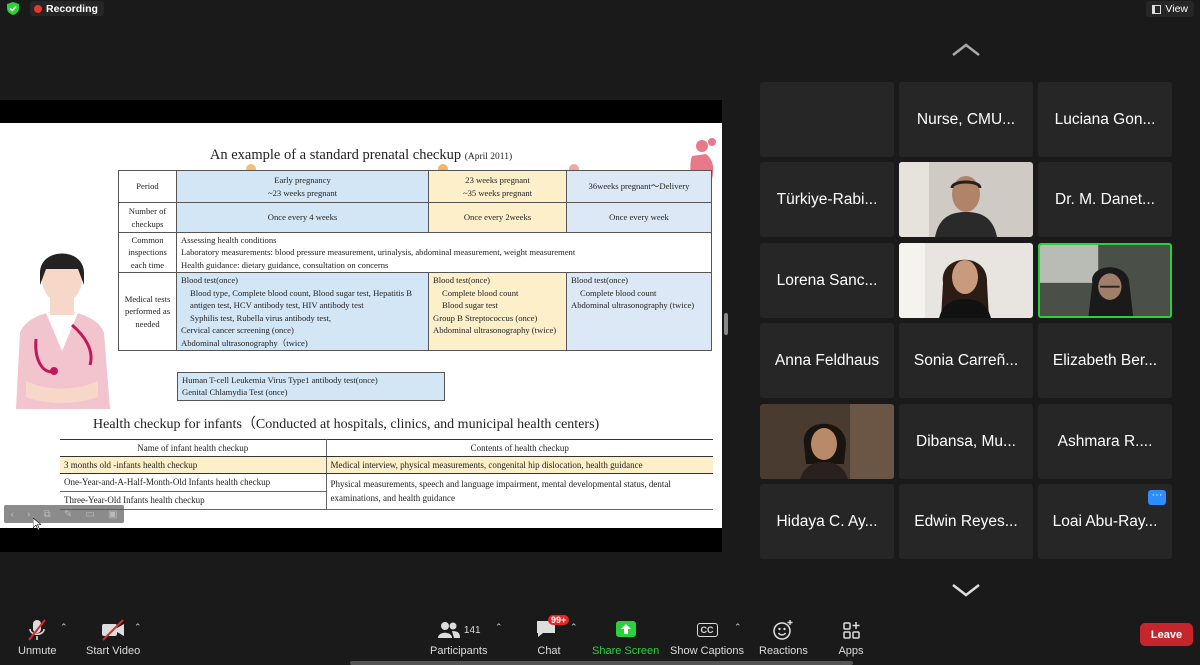 This screenshot has width=1200, height=665. I want to click on participant-name: Anna Feldhaus, so click(827, 360).